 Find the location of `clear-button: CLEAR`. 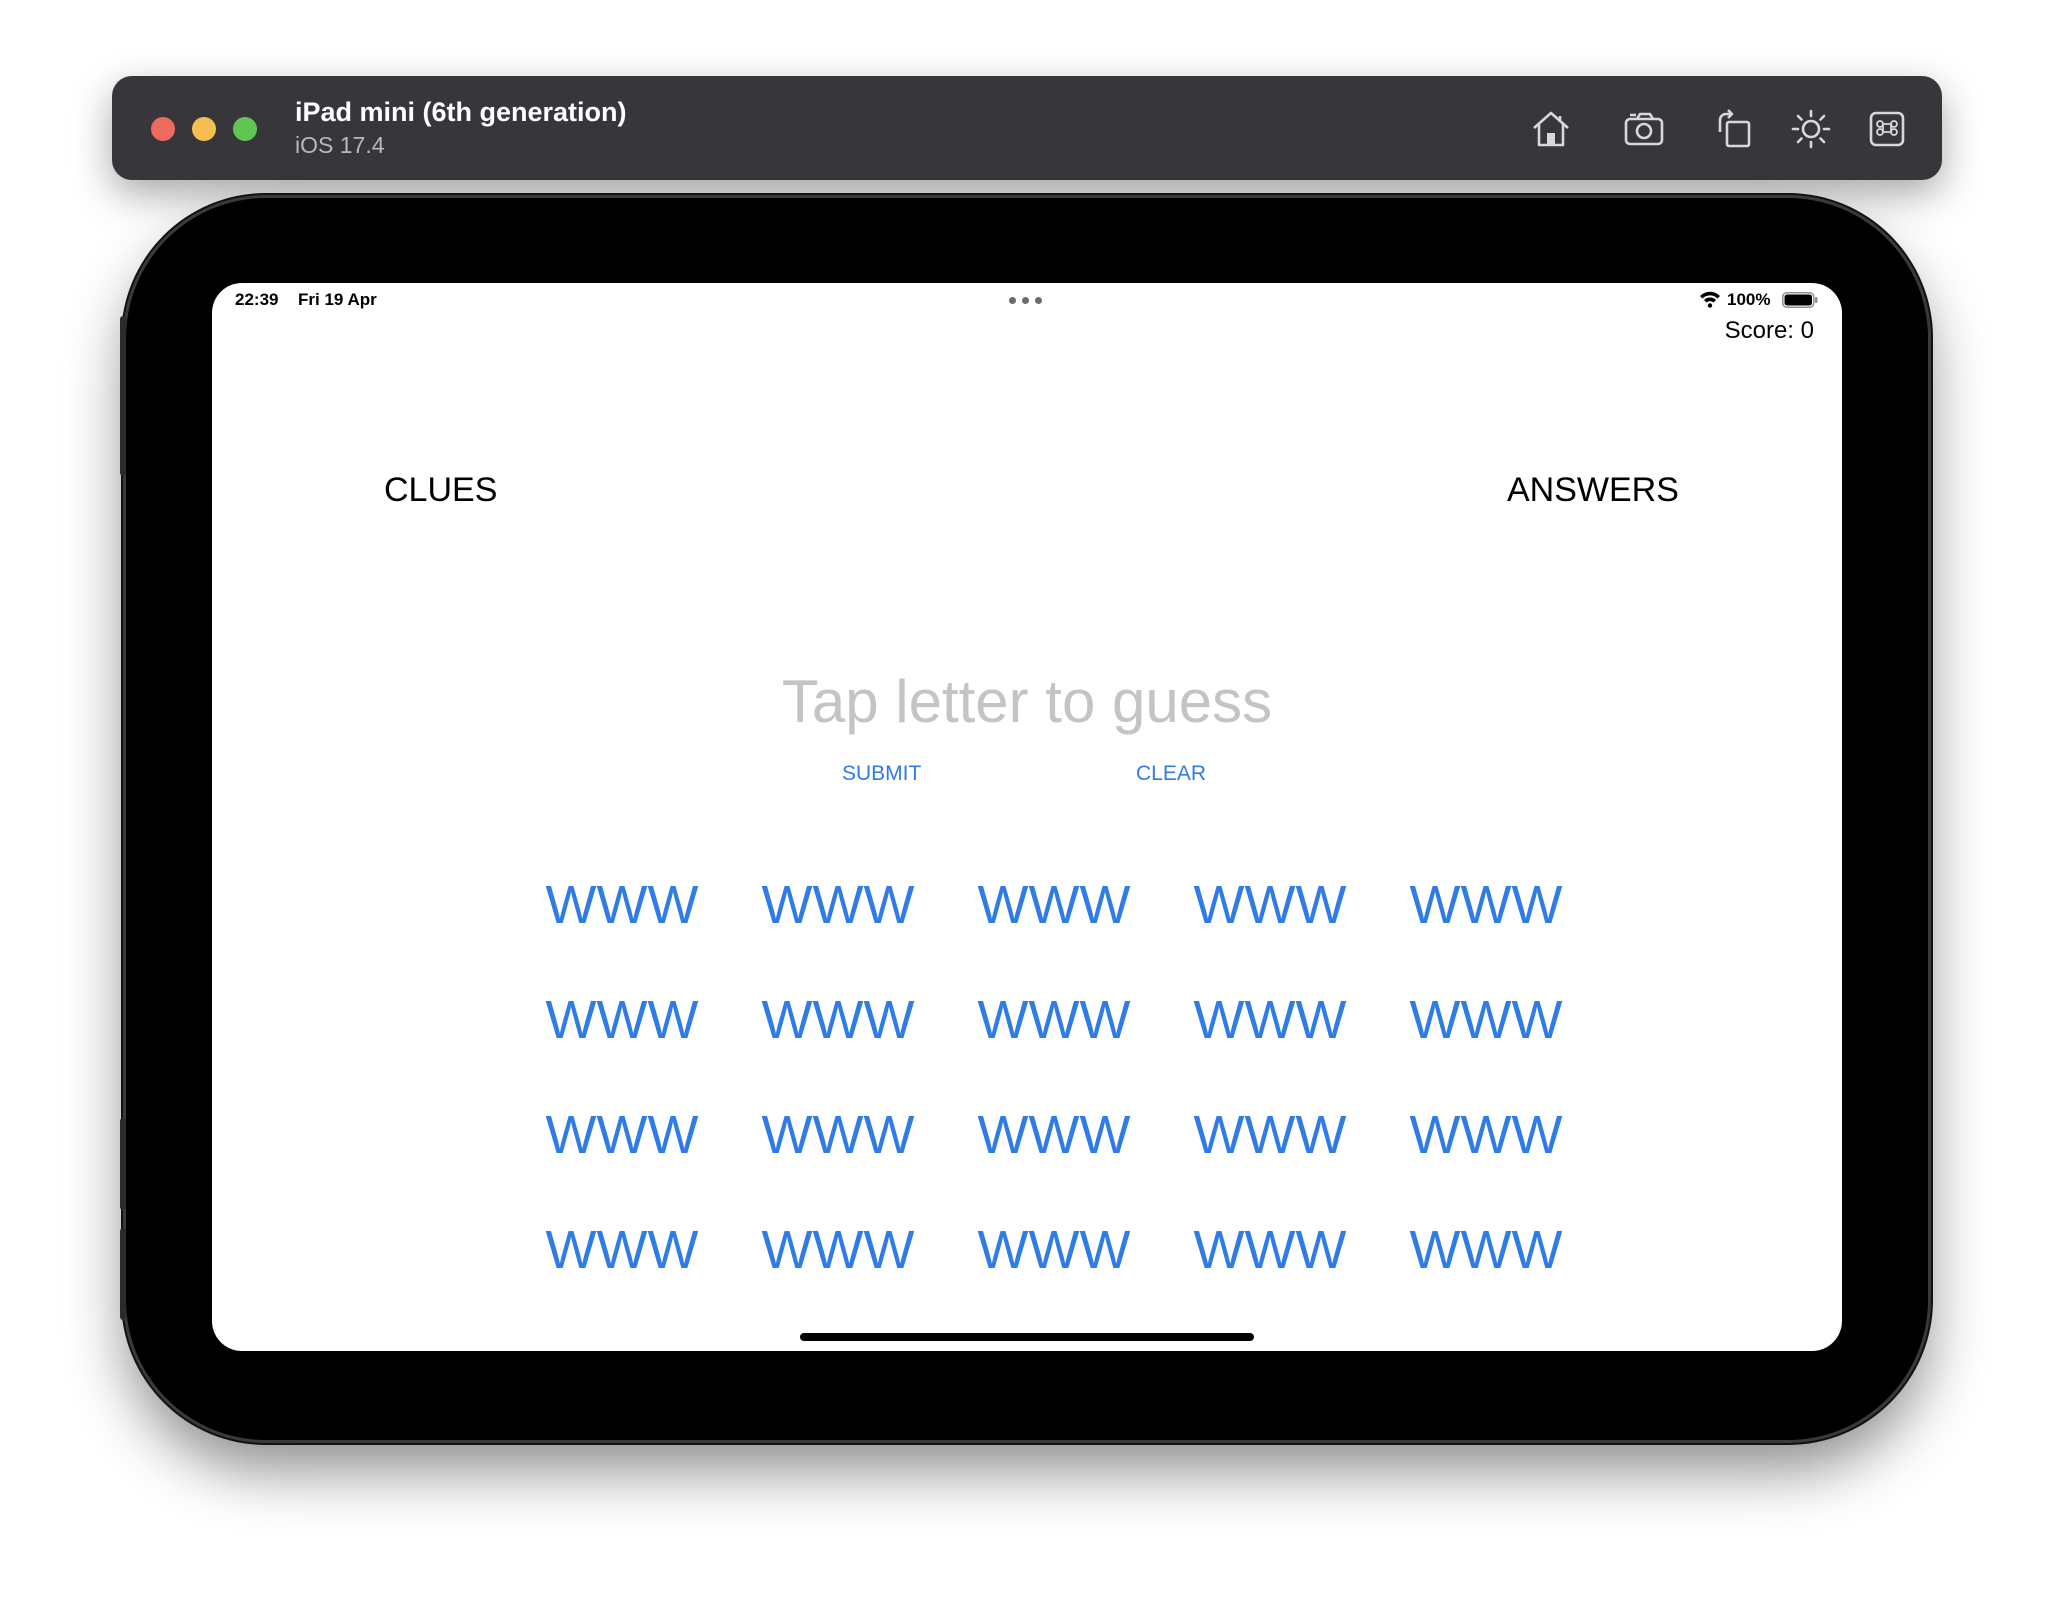

clear-button: CLEAR is located at coordinates (1171, 774).